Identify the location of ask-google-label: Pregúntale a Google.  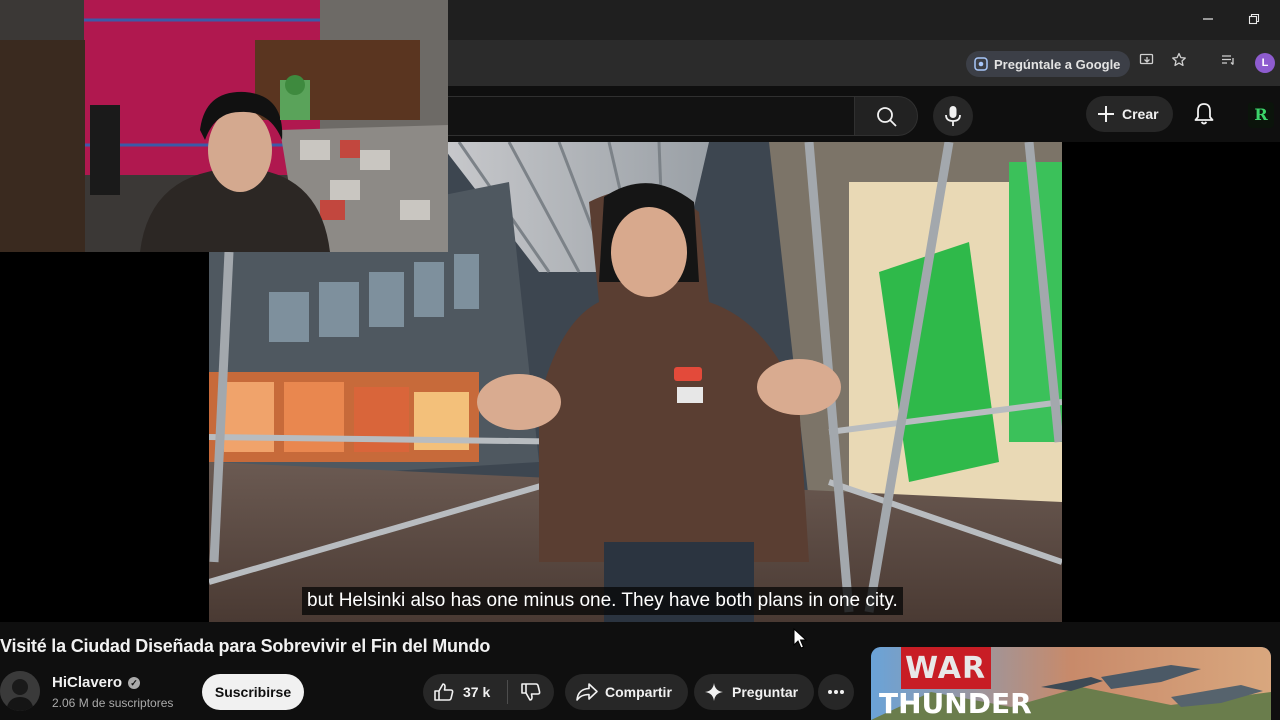
(1057, 64).